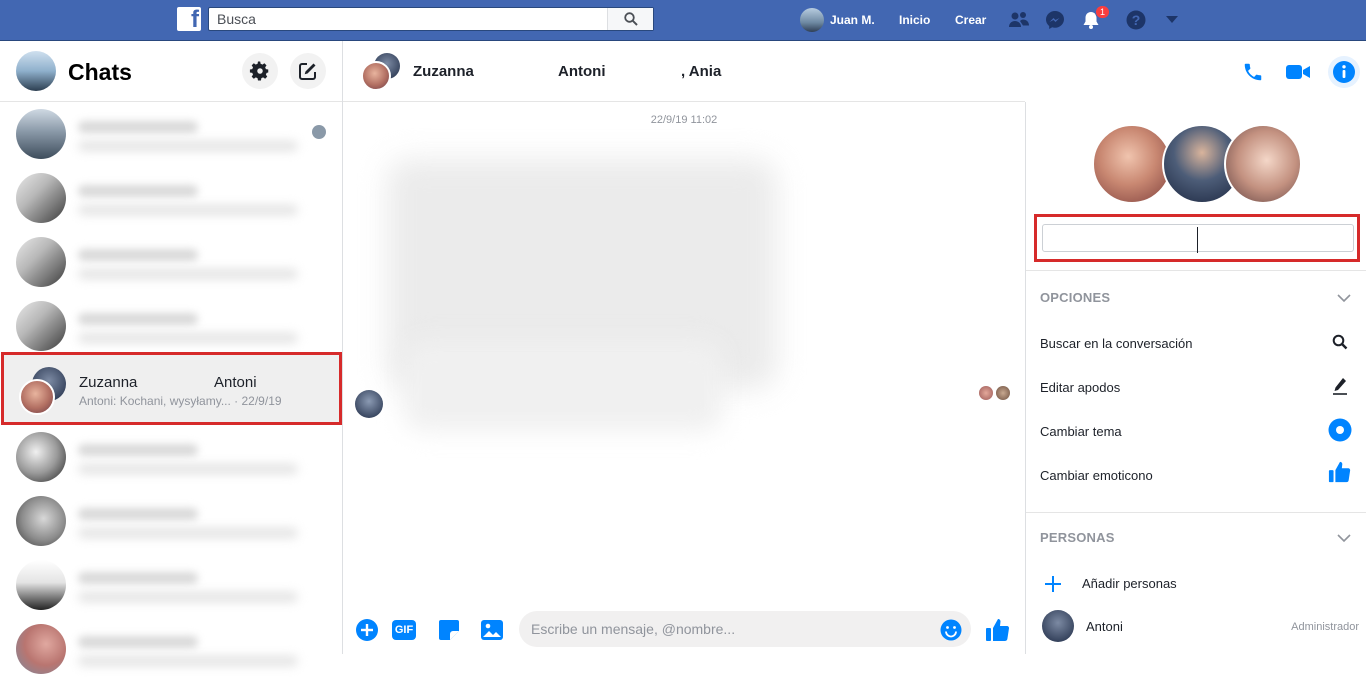  I want to click on conversation-info-button, so click(1344, 72).